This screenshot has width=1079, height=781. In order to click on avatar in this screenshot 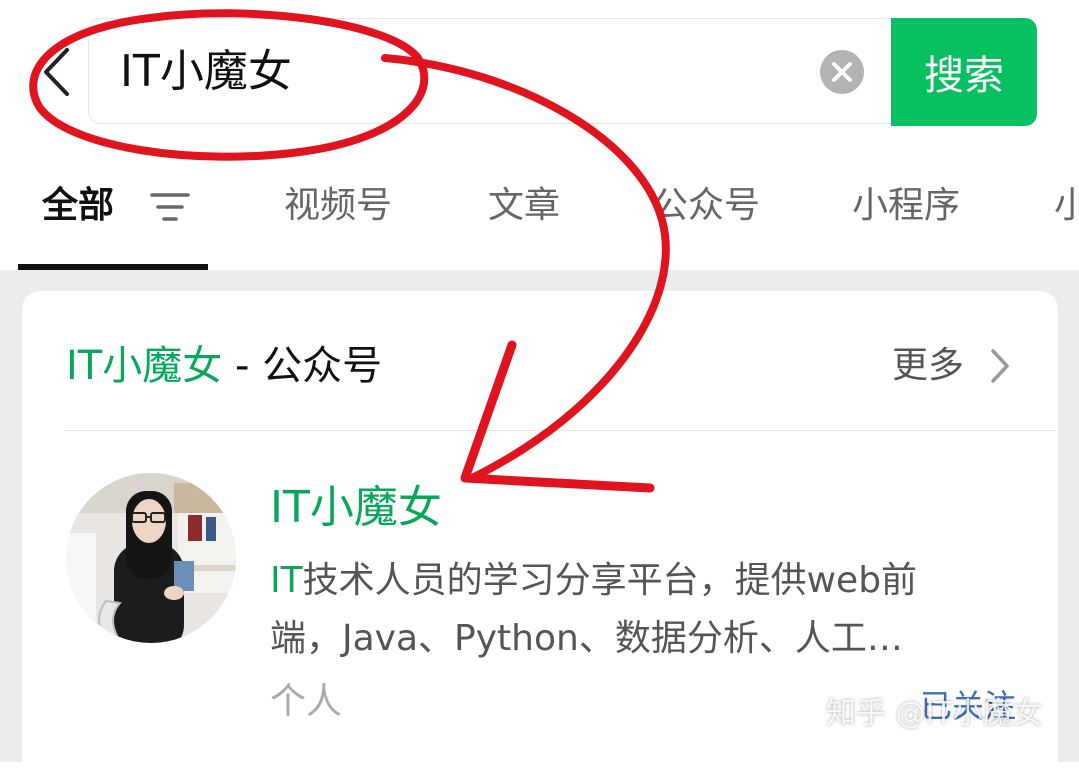, I will do `click(151, 558)`.